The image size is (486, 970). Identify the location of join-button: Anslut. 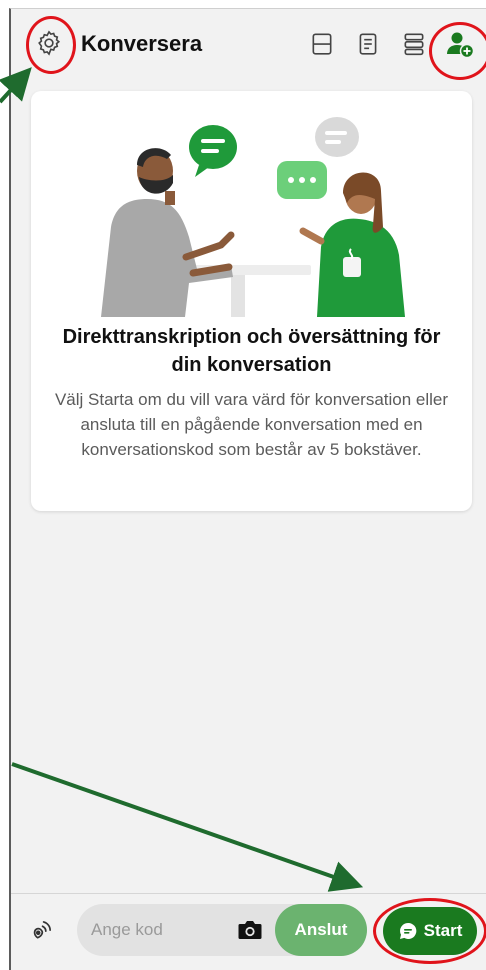
(321, 930).